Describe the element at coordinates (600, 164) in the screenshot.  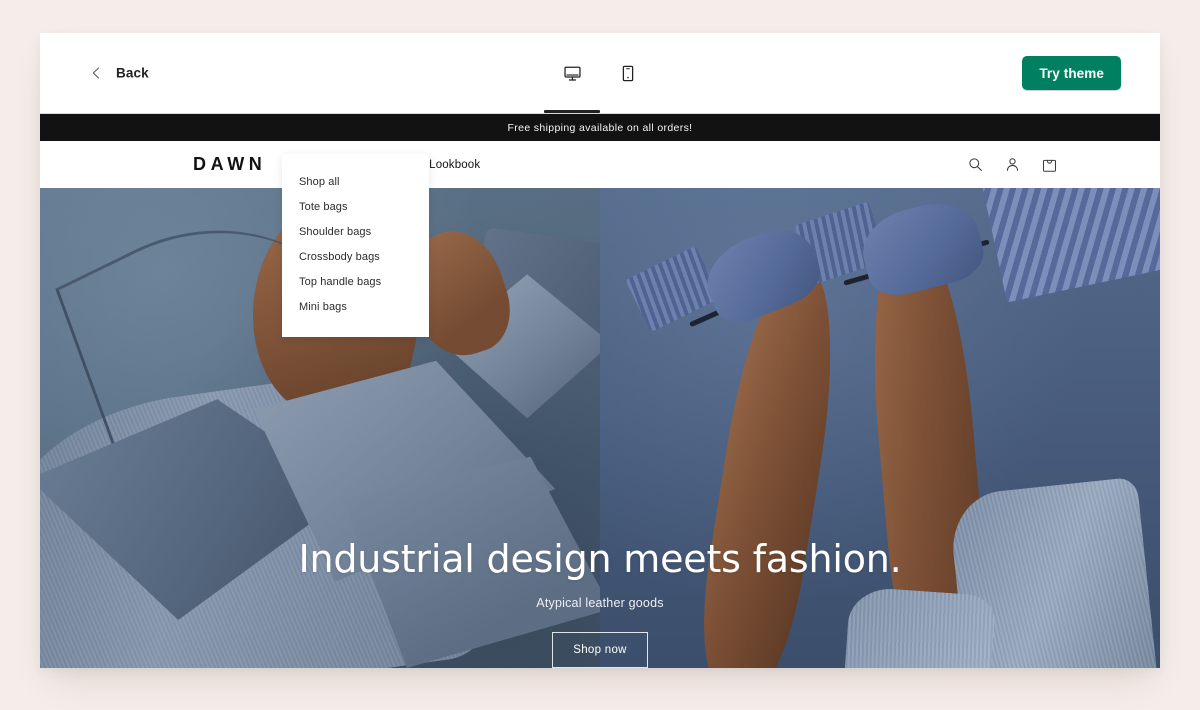
I see `store-header: DAWN Bags Shoes` at that location.